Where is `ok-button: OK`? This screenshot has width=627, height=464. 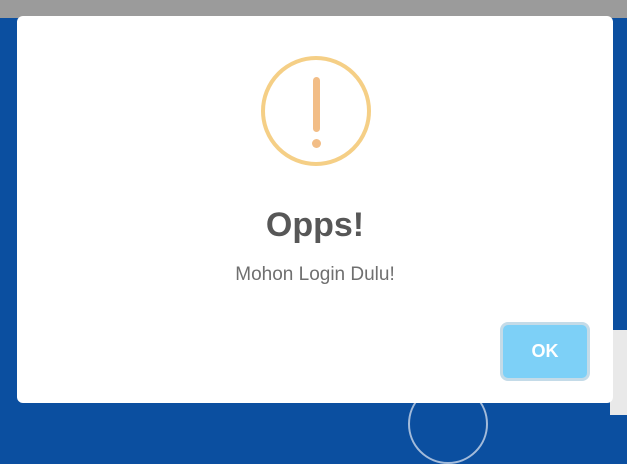 ok-button: OK is located at coordinates (545, 351).